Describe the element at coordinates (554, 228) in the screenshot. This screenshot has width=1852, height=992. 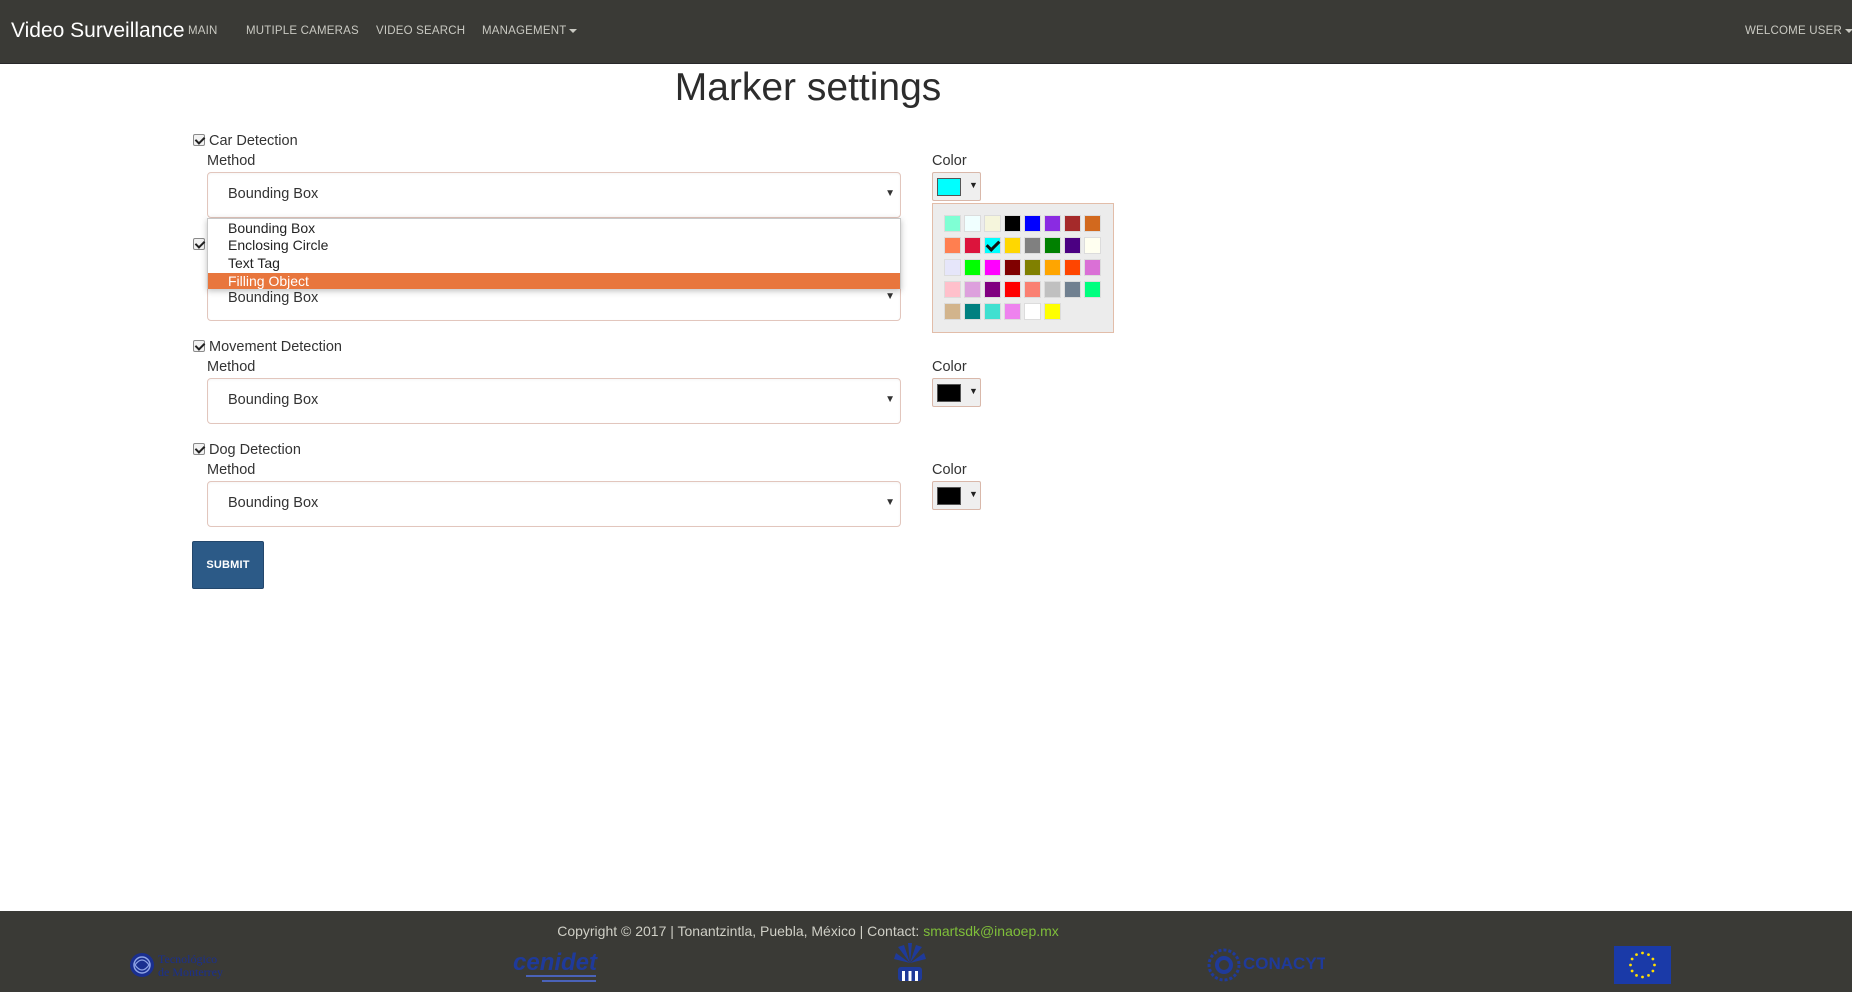
I see `option-bounding-box: Bounding Box` at that location.